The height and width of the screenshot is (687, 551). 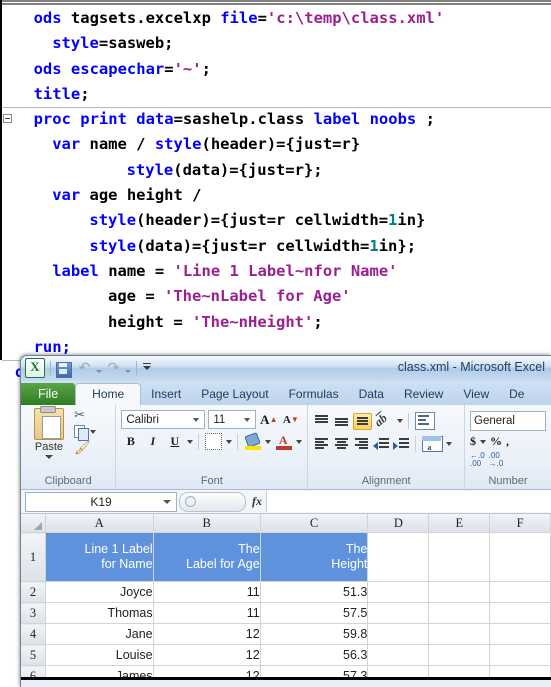 What do you see at coordinates (99, 523) in the screenshot?
I see `column-header-A: A` at bounding box center [99, 523].